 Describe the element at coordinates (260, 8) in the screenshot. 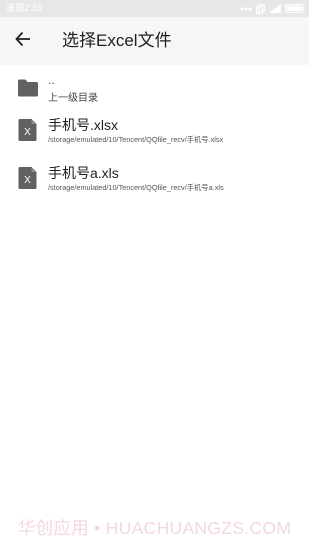

I see `screen-icon` at that location.